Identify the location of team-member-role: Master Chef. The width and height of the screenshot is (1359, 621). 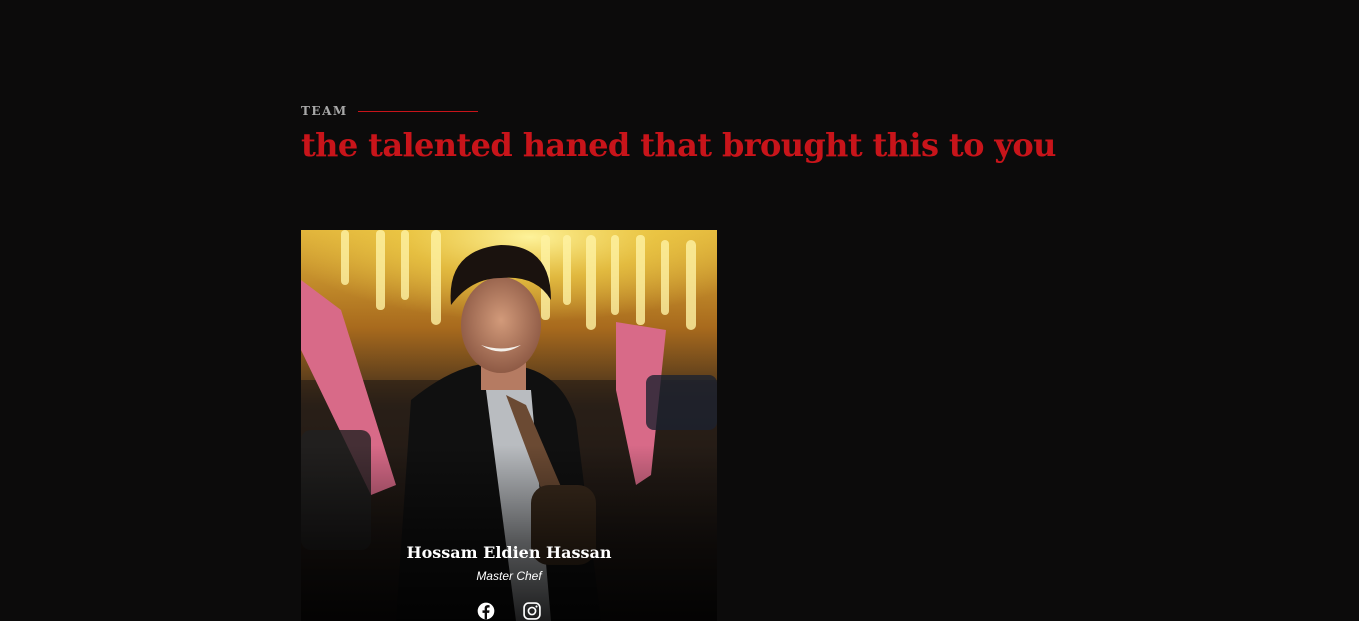
(509, 576).